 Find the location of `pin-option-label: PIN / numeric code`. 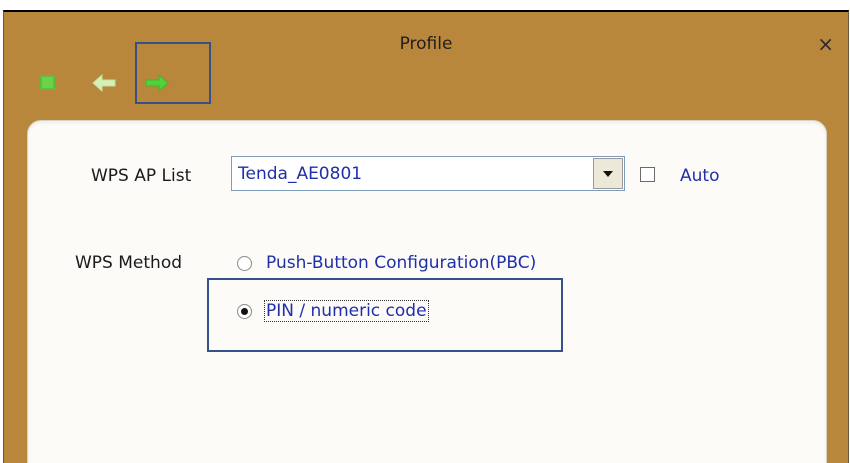

pin-option-label: PIN / numeric code is located at coordinates (346, 311).